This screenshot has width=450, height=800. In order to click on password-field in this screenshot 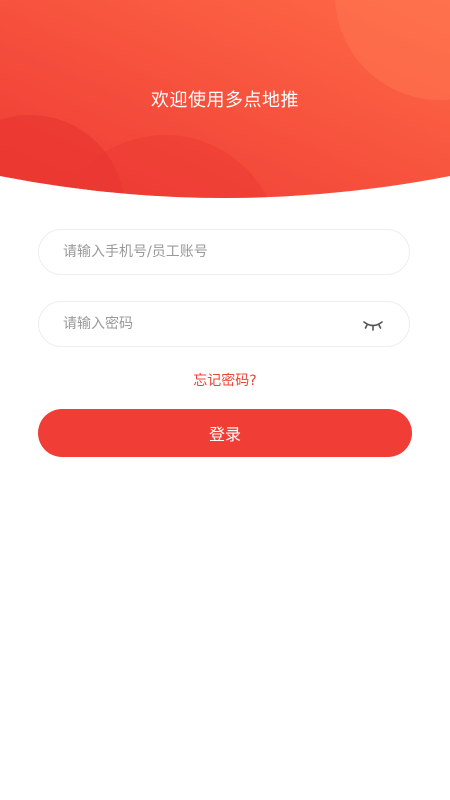, I will do `click(224, 324)`.